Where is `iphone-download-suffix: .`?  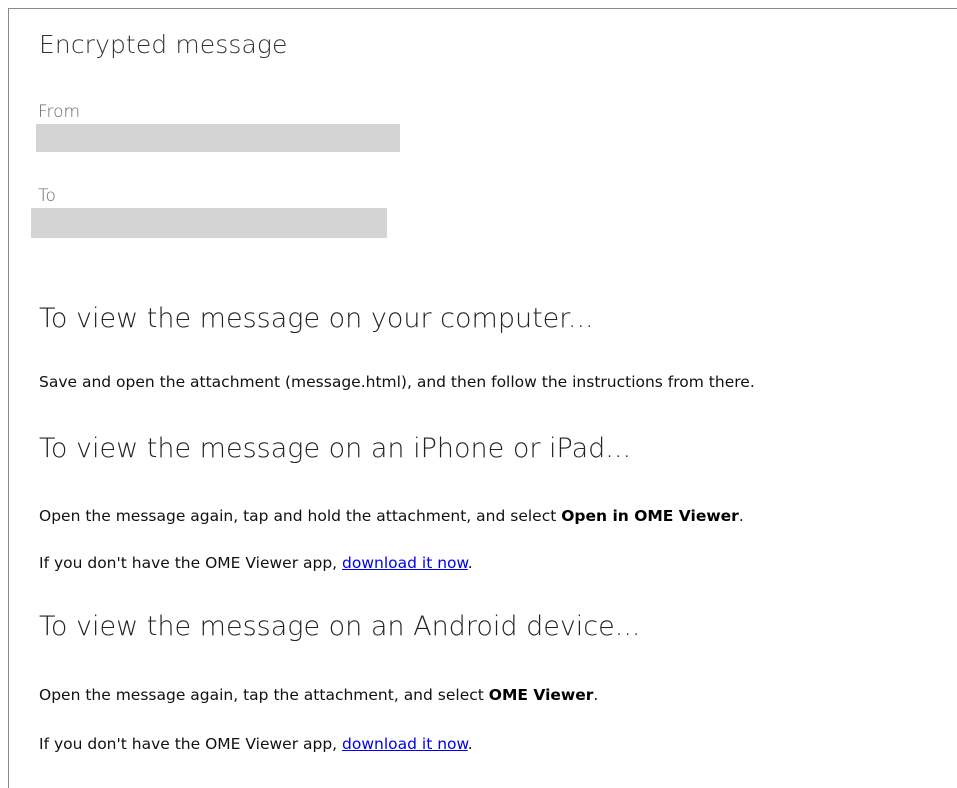
iphone-download-suffix: . is located at coordinates (470, 563).